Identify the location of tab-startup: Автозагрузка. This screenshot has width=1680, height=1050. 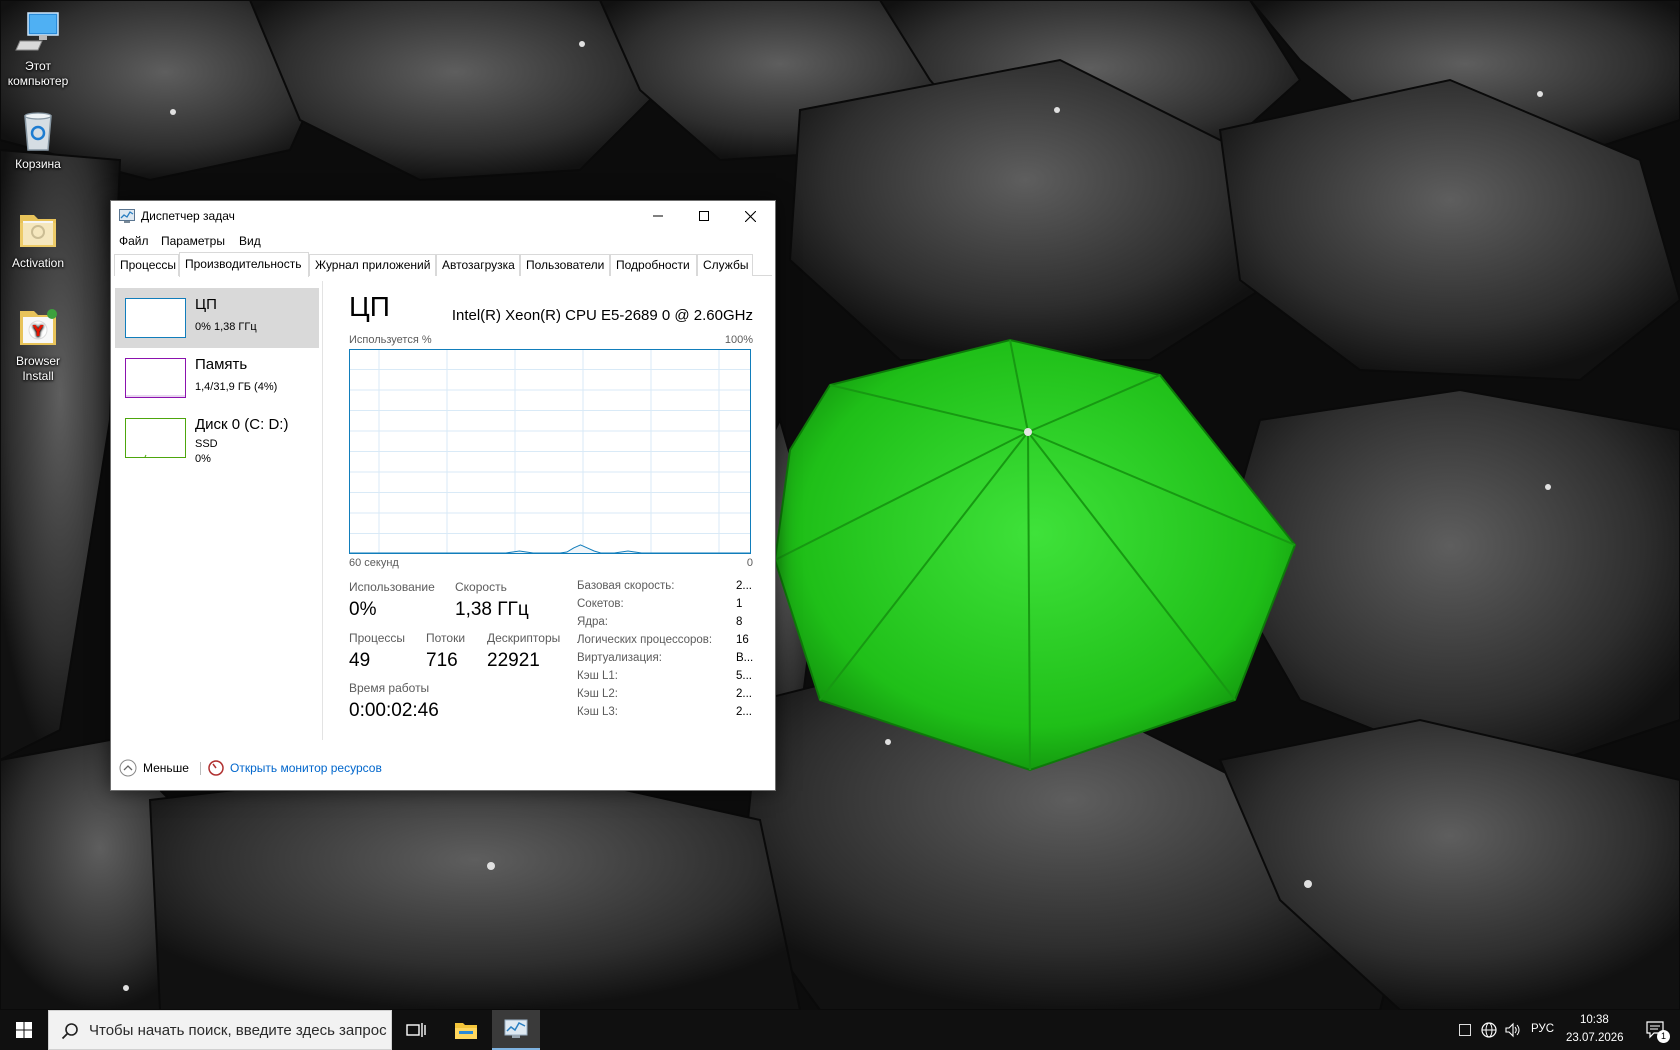
(478, 265).